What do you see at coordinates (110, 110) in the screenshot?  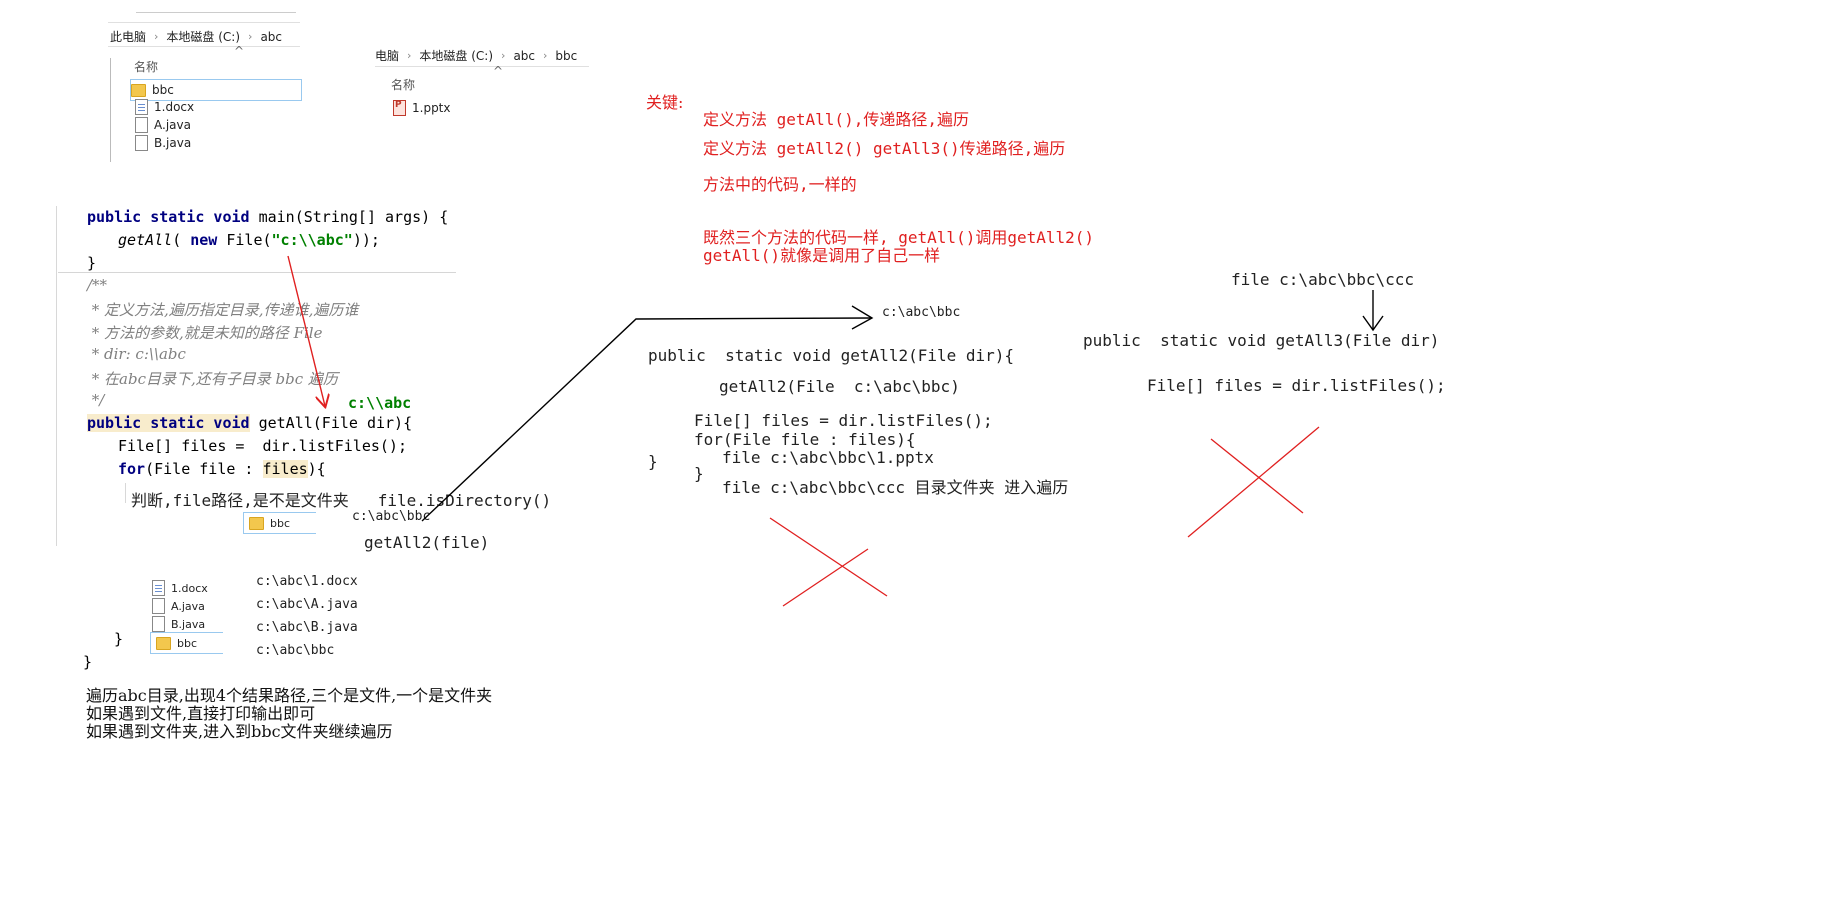 I see `nav-pane-edge` at bounding box center [110, 110].